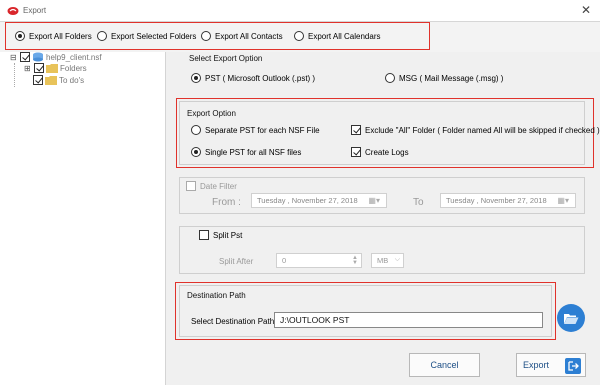 The width and height of the screenshot is (600, 385). What do you see at coordinates (262, 130) in the screenshot?
I see `radio-label: Separate PST for each NSF File` at bounding box center [262, 130].